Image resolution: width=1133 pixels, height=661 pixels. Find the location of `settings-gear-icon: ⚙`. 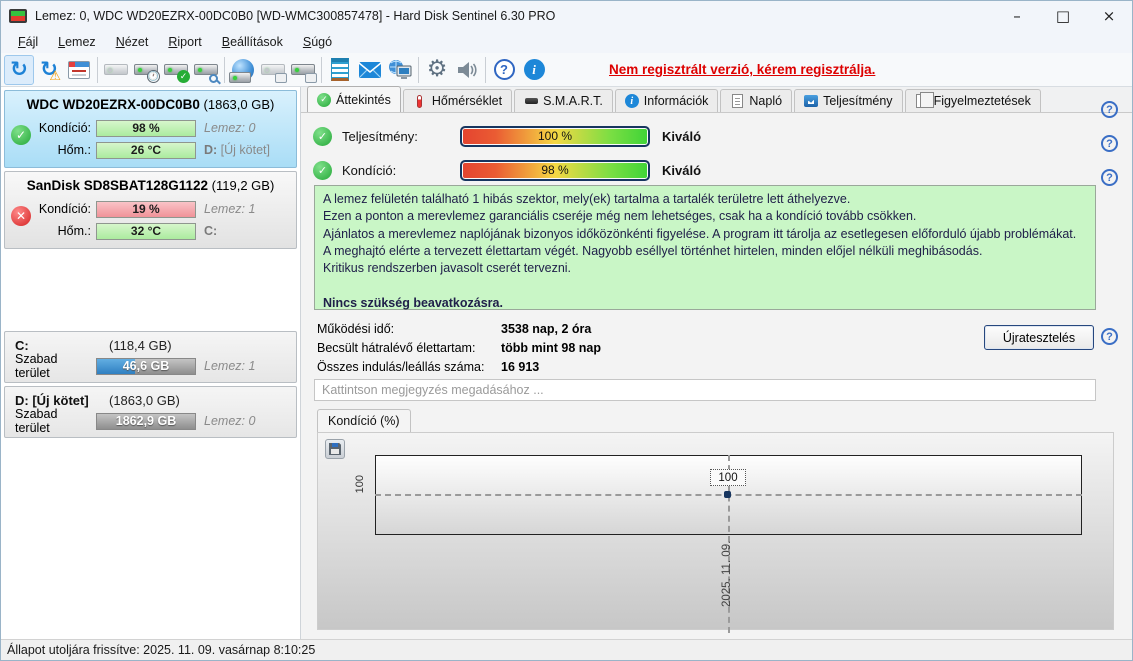

settings-gear-icon: ⚙ is located at coordinates (437, 70).